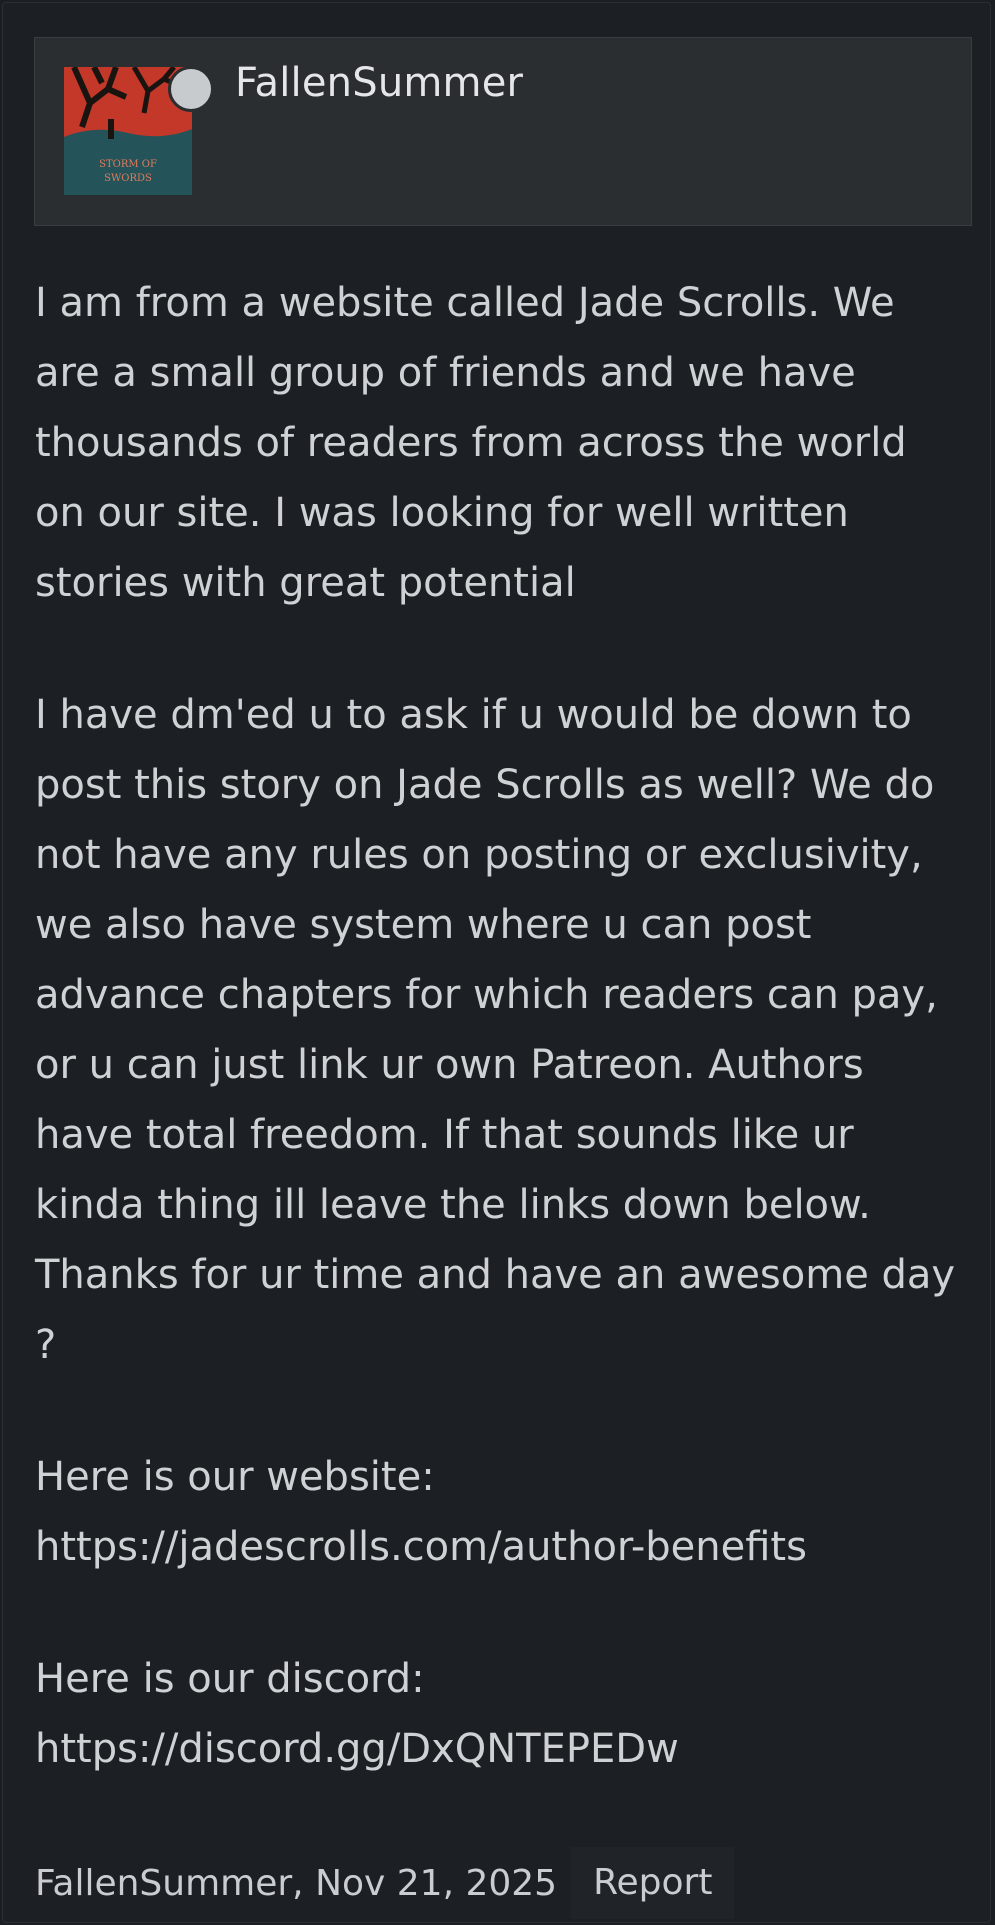 The width and height of the screenshot is (995, 1925). I want to click on svg-text: SWORDS, so click(128, 178).